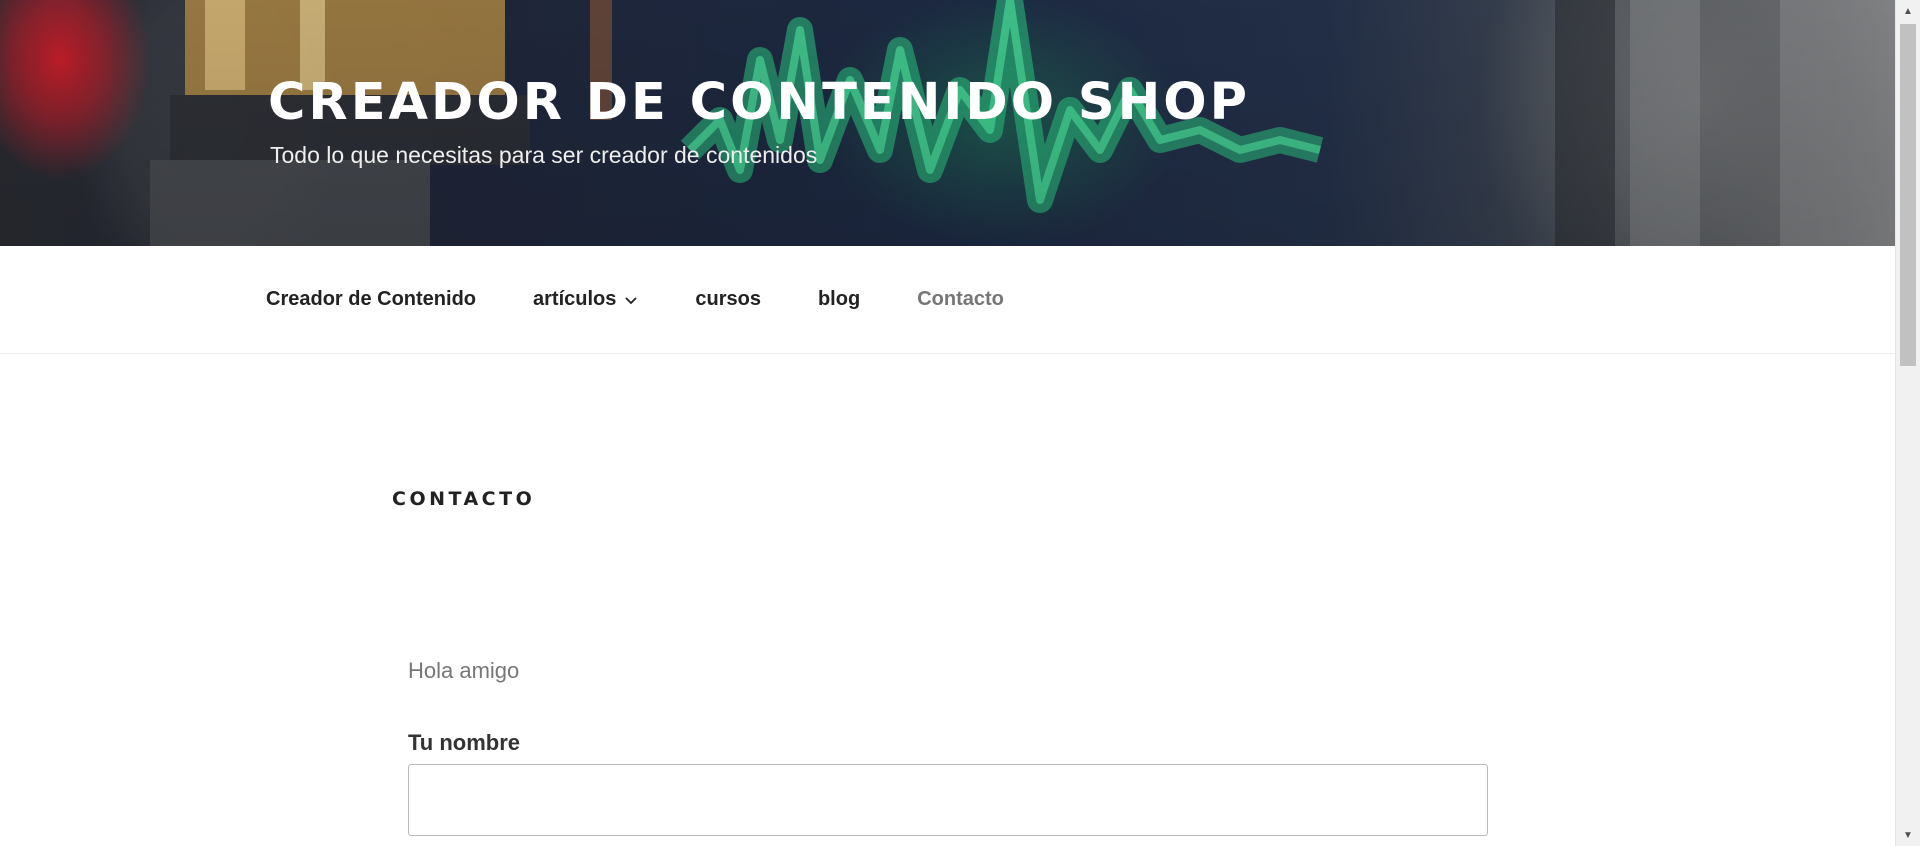 The image size is (1920, 846). What do you see at coordinates (1908, 11) in the screenshot?
I see `scroll-up-arrow-icon: ▲` at bounding box center [1908, 11].